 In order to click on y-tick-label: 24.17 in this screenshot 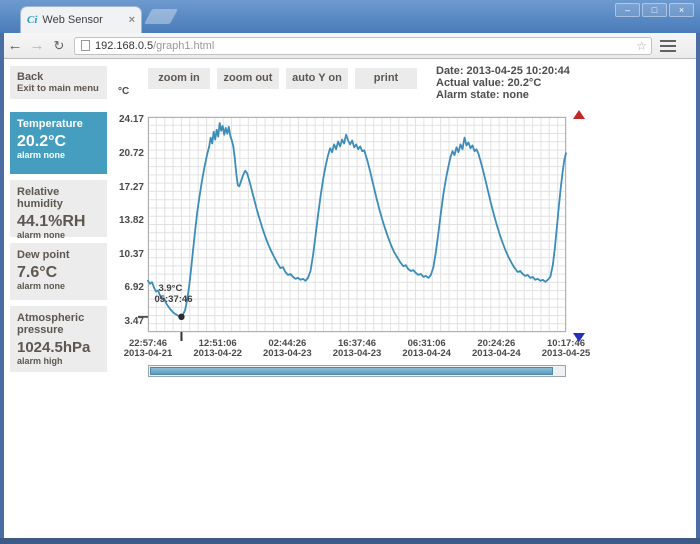, I will do `click(131, 120)`.